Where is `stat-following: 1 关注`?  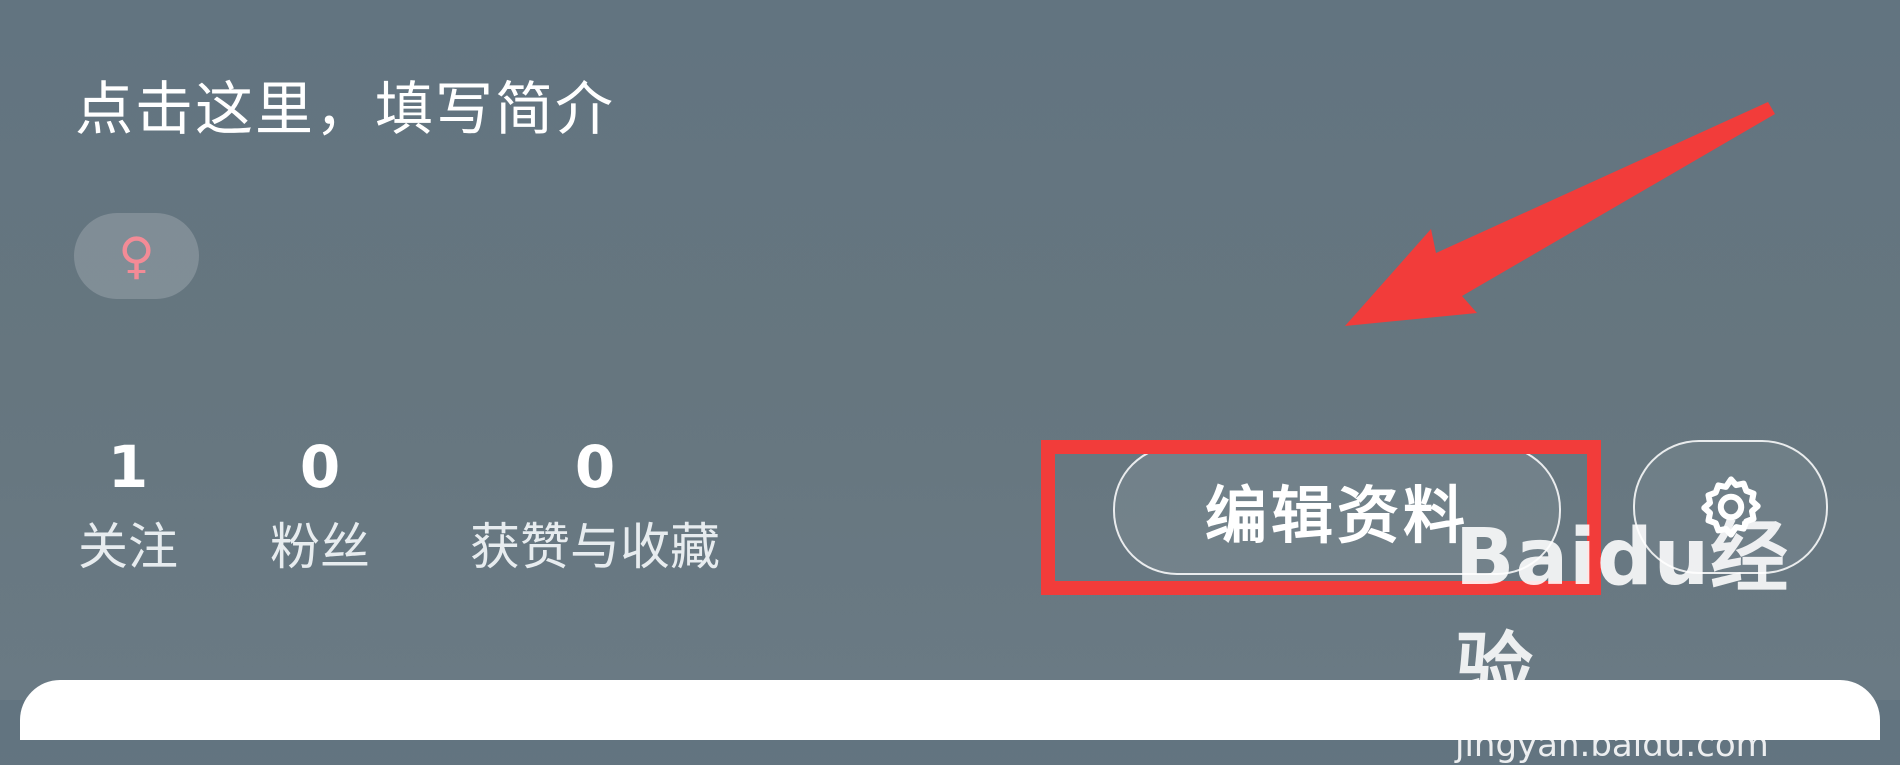 stat-following: 1 关注 is located at coordinates (128, 505).